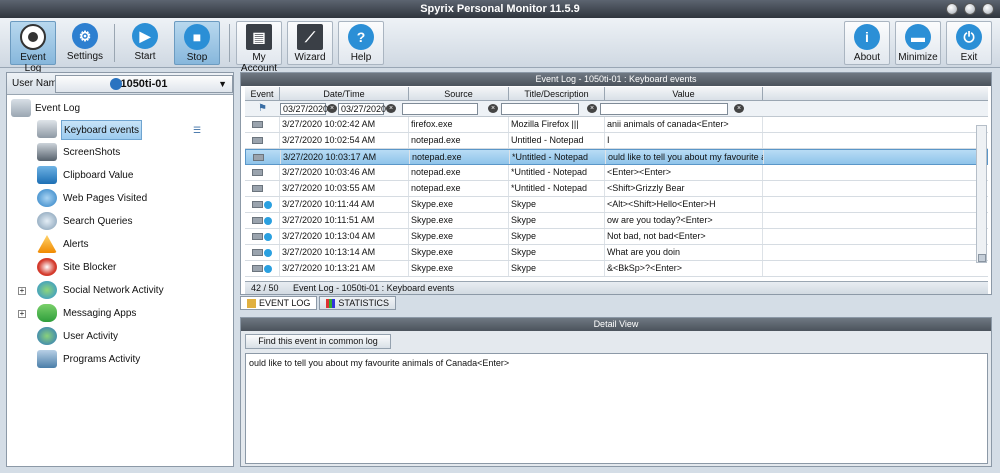 The width and height of the screenshot is (1000, 473). I want to click on window-close-button, so click(988, 9).